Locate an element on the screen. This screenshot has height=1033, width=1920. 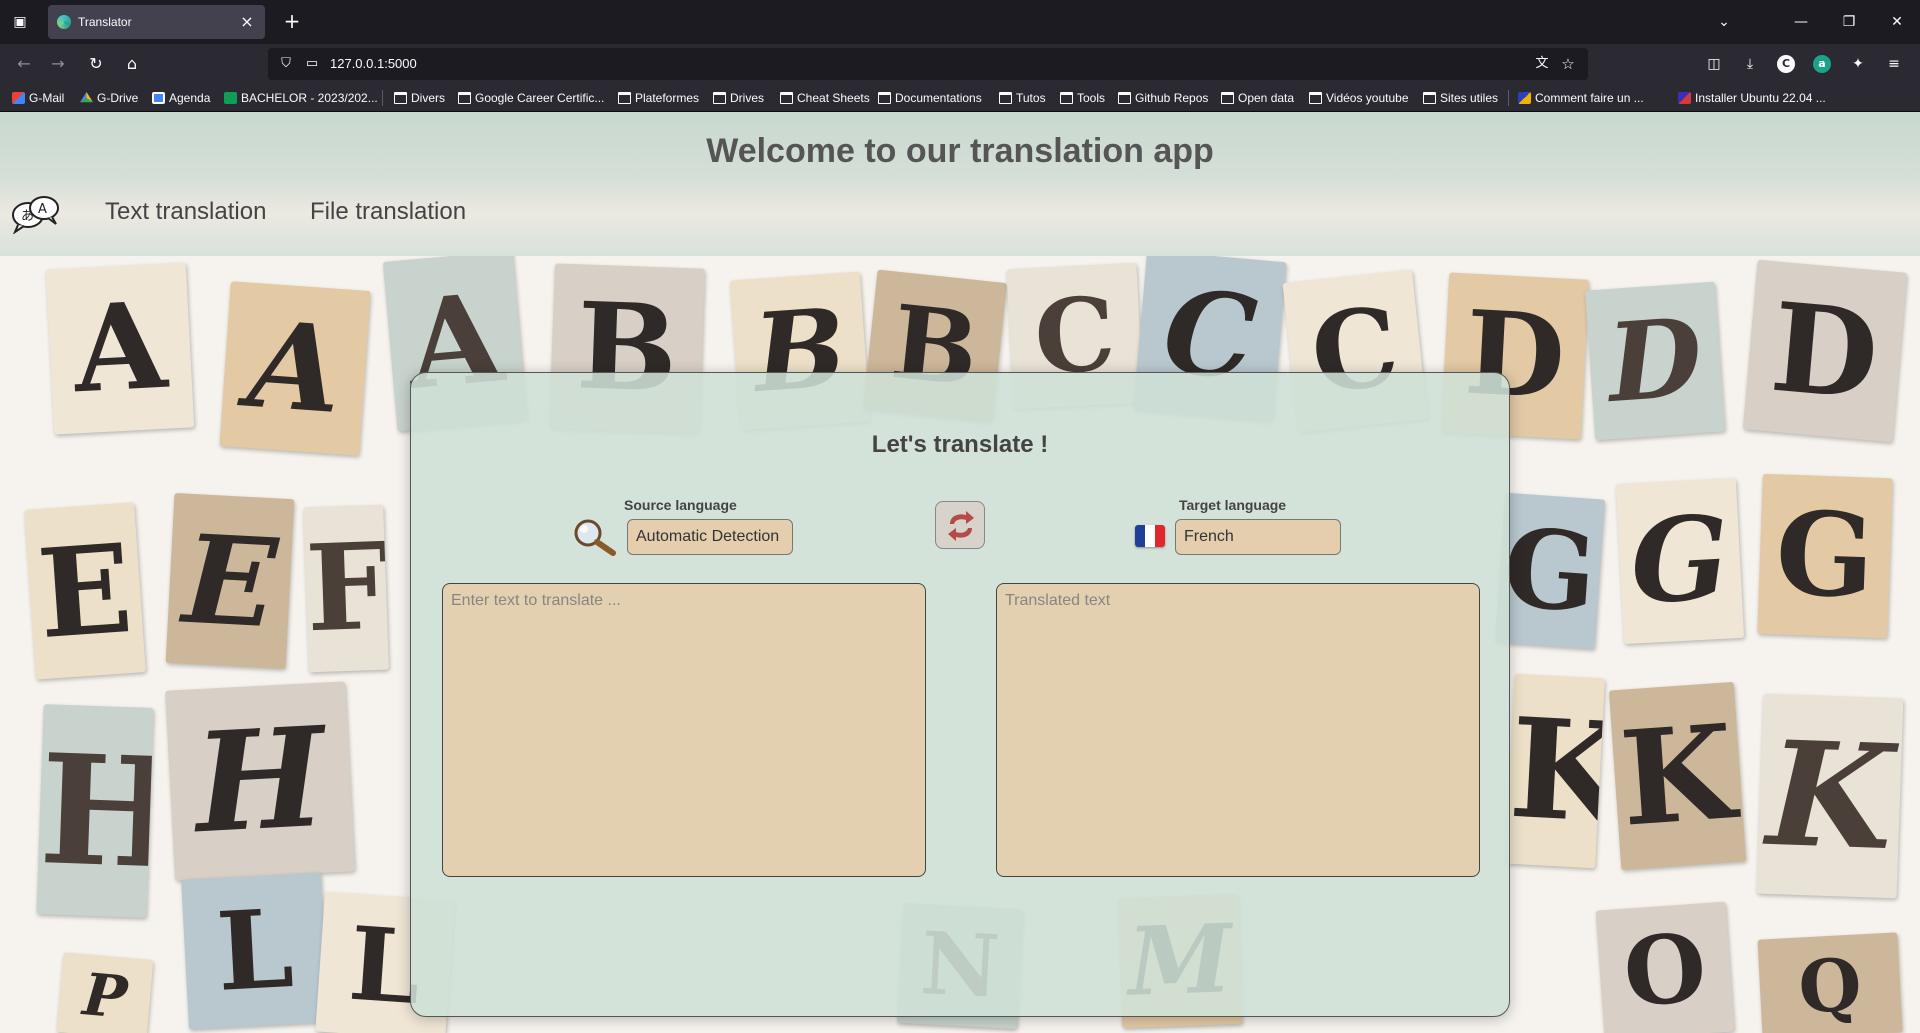
bookmark-folder-cheat-sheets: Cheat Sheets is located at coordinates (825, 98).